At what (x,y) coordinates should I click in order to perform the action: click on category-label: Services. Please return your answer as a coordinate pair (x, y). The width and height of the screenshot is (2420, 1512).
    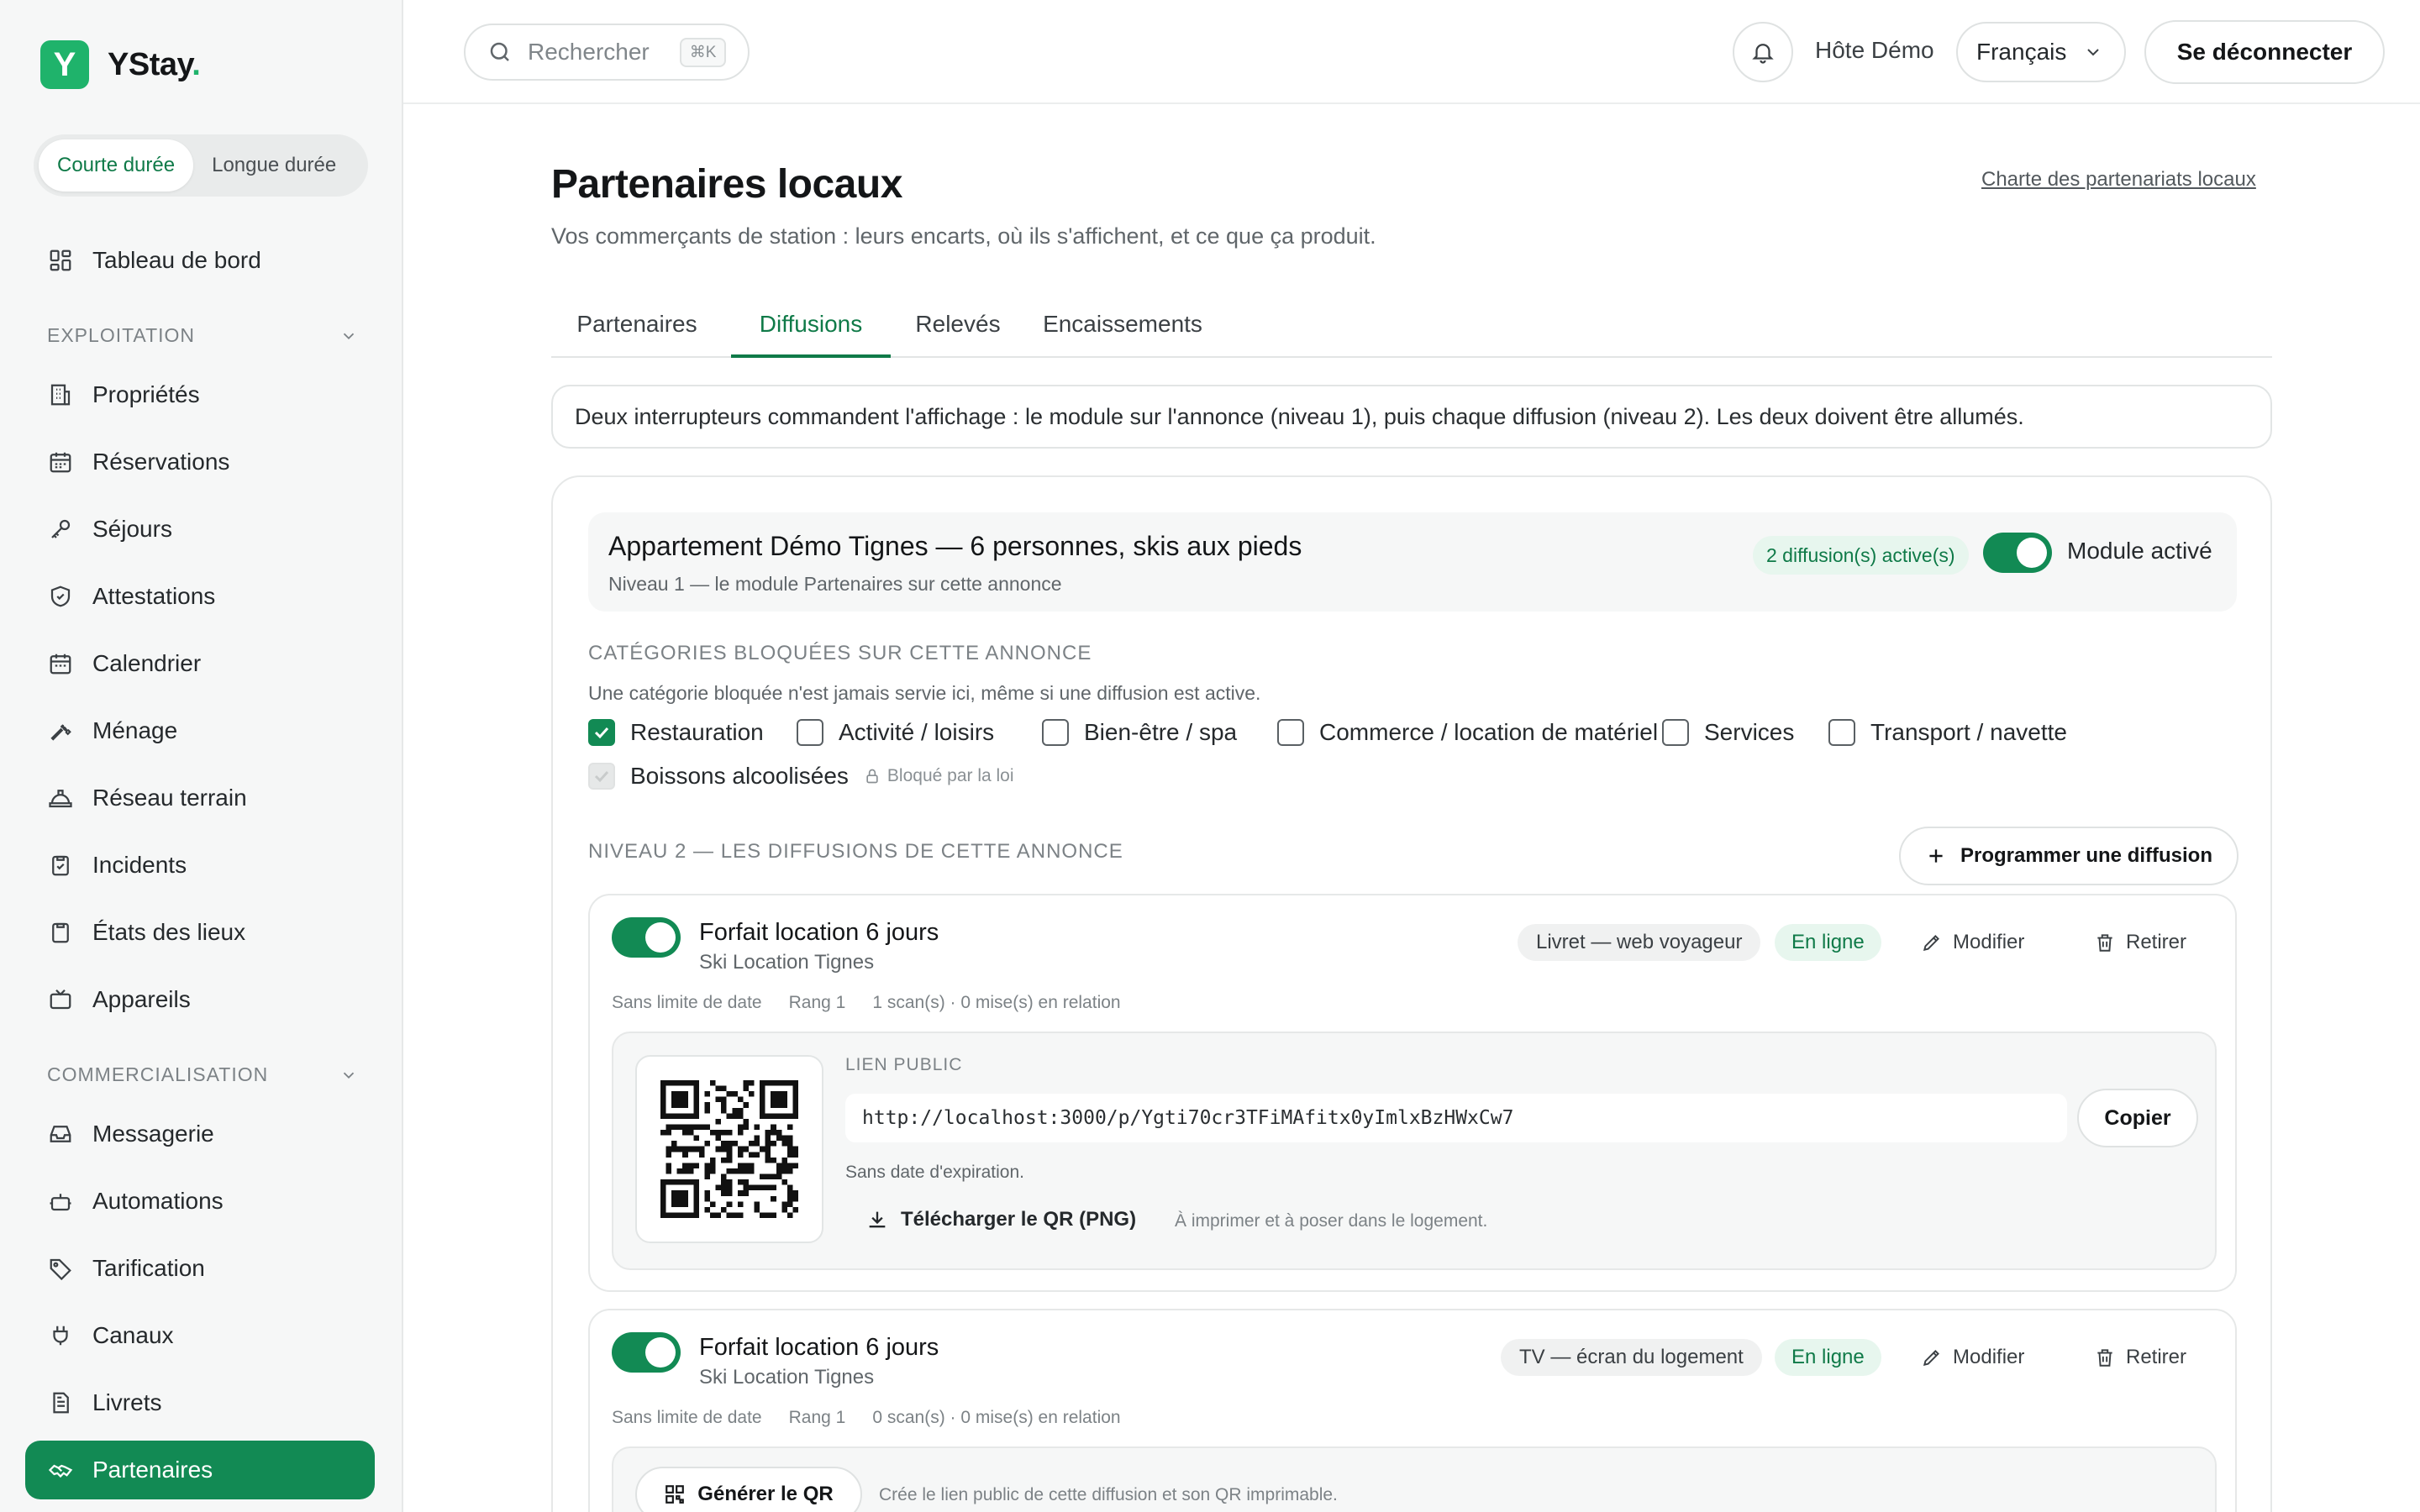
    Looking at the image, I should click on (1749, 732).